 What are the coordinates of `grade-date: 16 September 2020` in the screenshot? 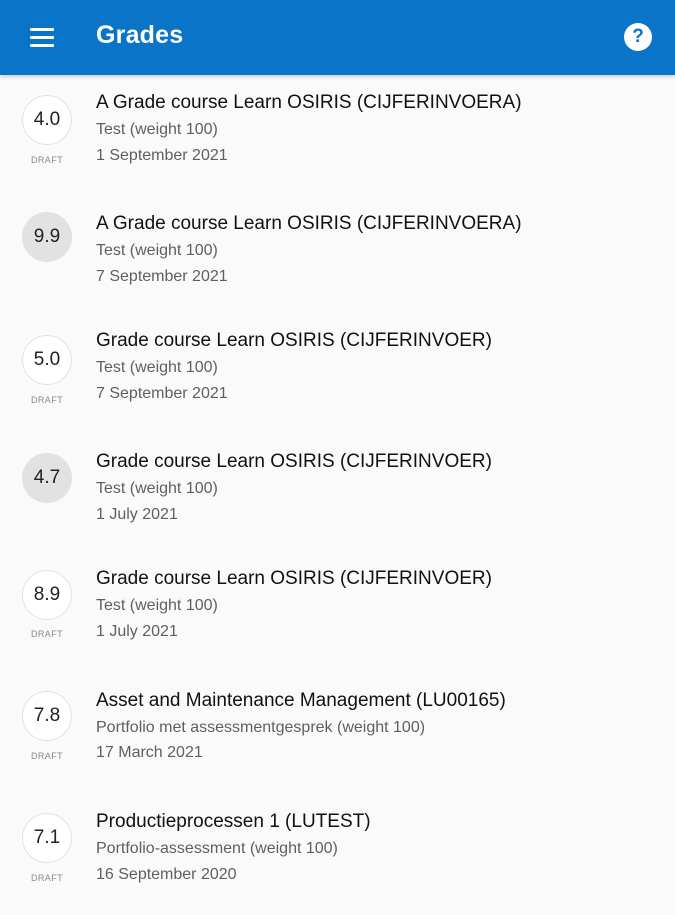 It's located at (166, 874).